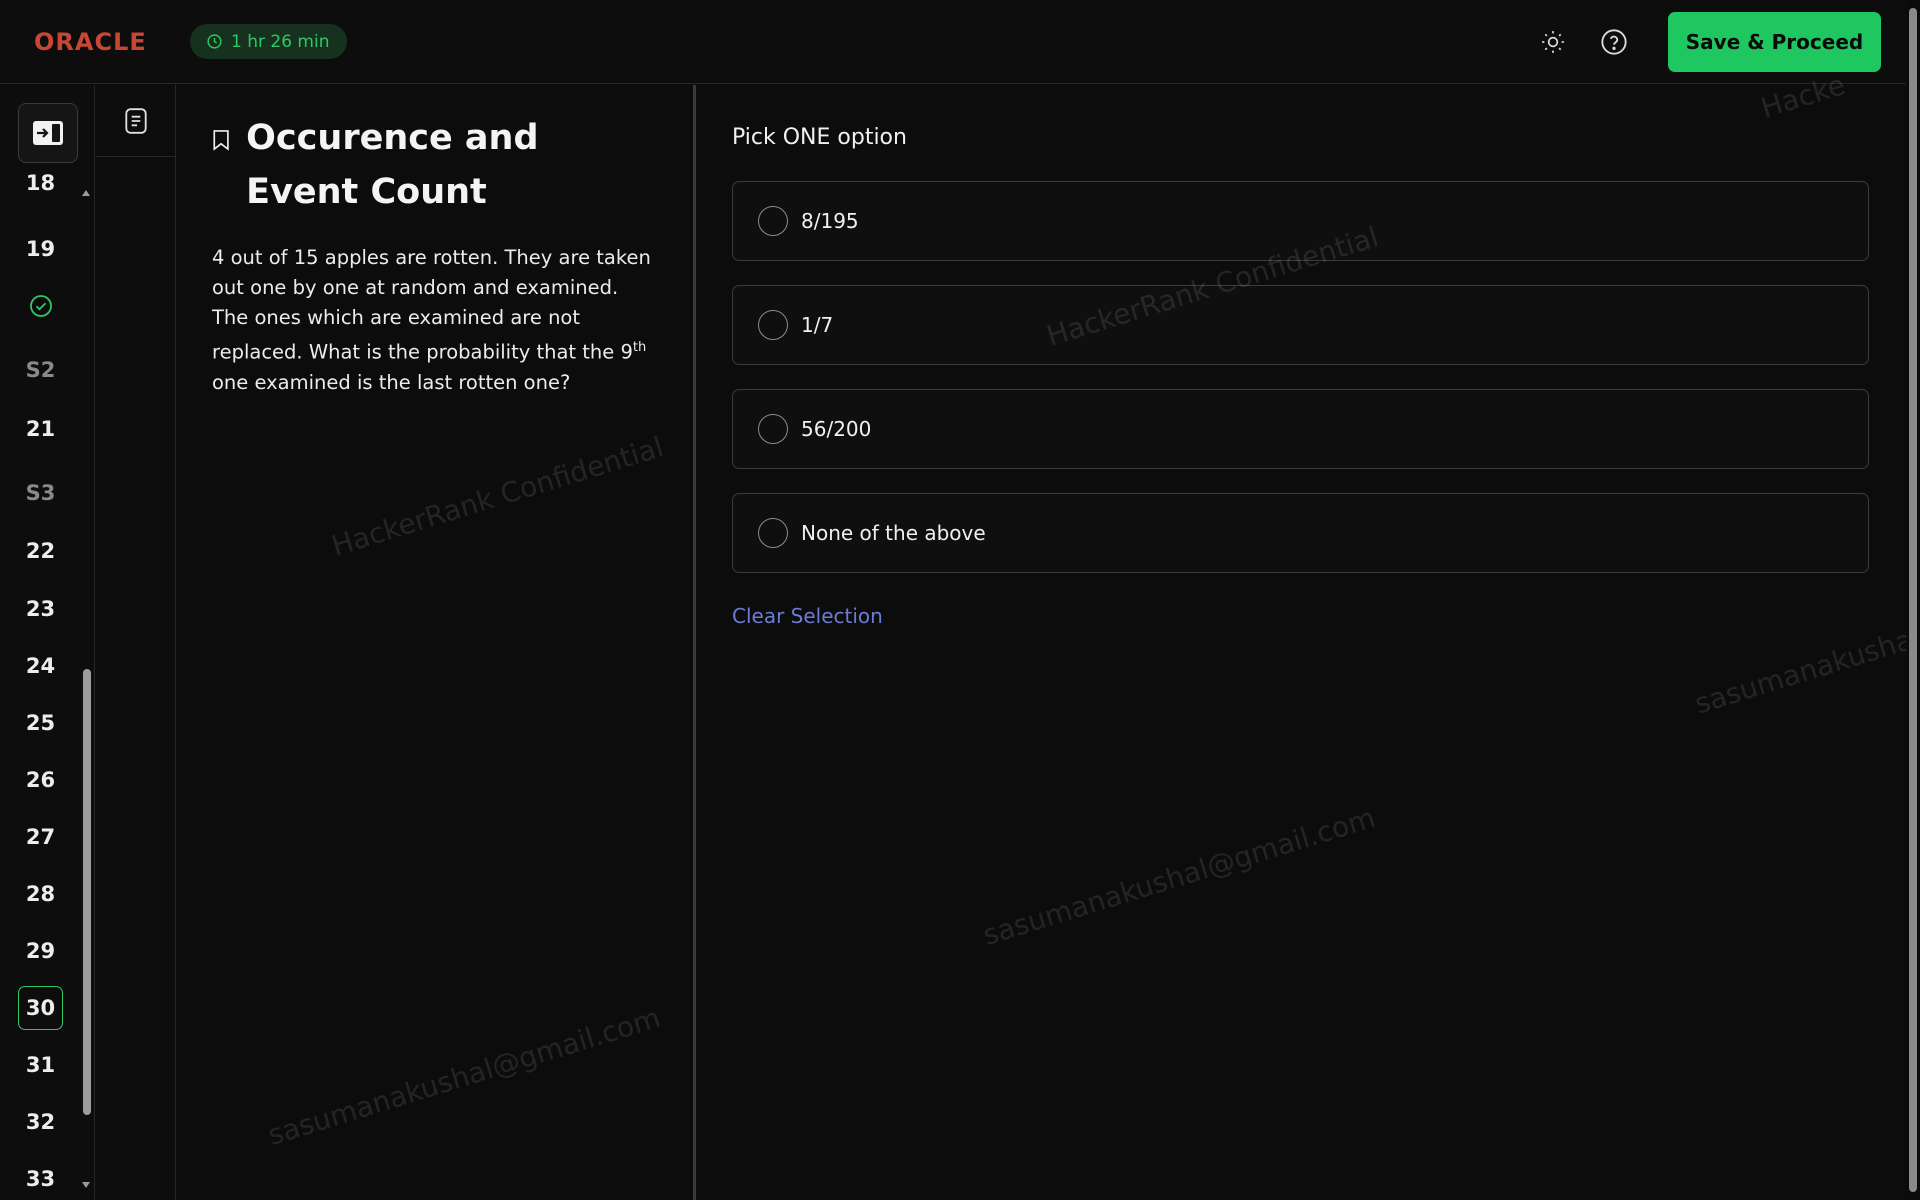 This screenshot has width=1920, height=1200. What do you see at coordinates (40, 370) in the screenshot?
I see `nav-section-s2: S2` at bounding box center [40, 370].